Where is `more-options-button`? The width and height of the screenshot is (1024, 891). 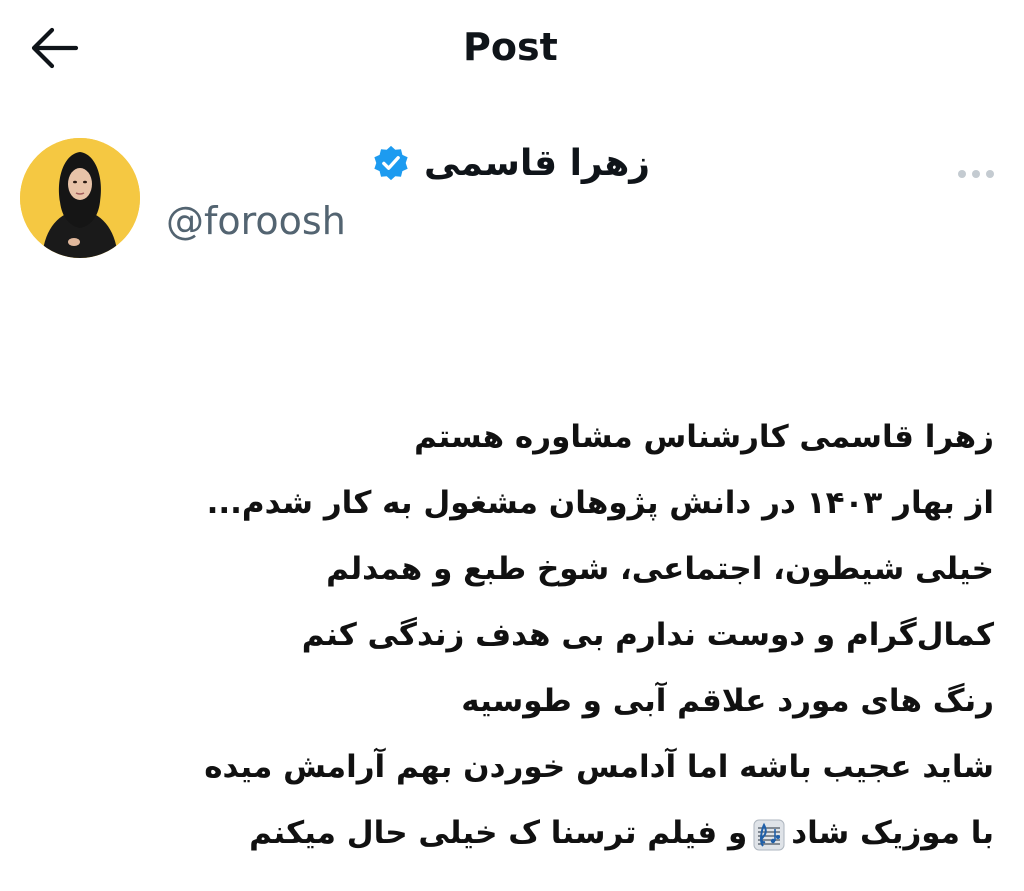 more-options-button is located at coordinates (976, 174).